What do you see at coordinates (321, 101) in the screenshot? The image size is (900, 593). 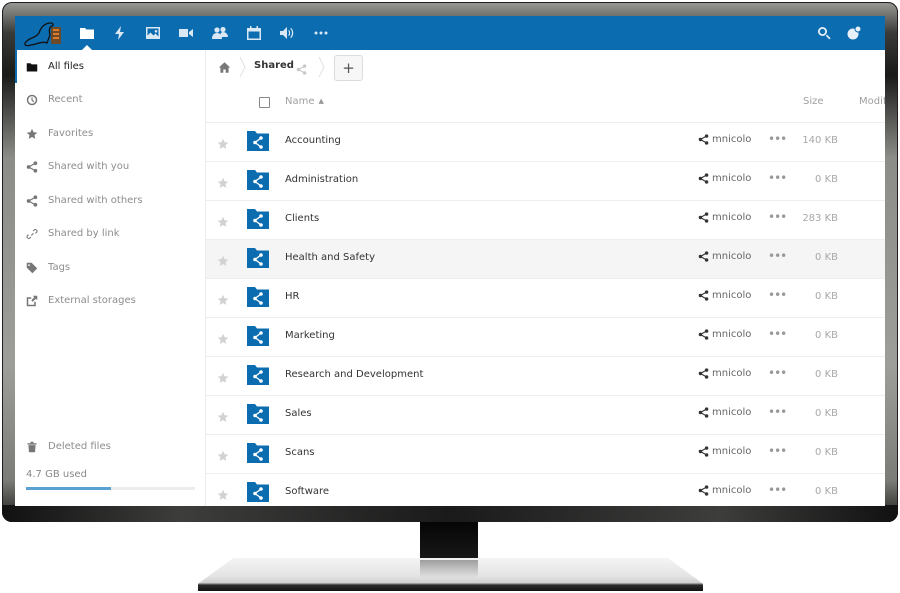 I see `sort-ascending-icon: ▲` at bounding box center [321, 101].